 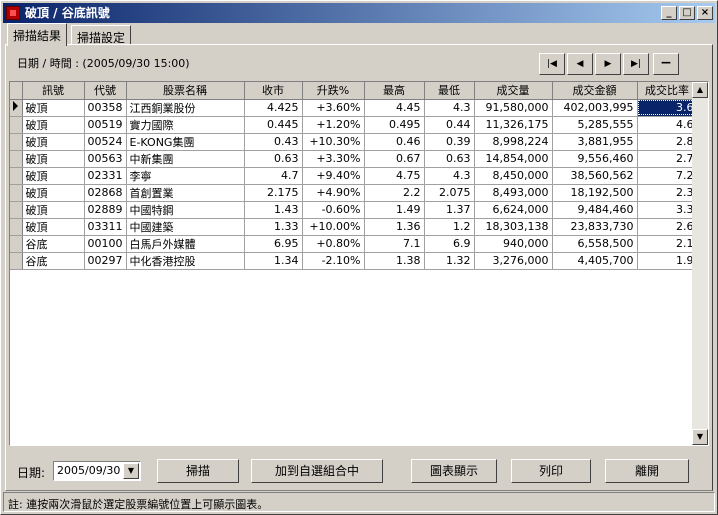 I want to click on table-cell: 8,998,224, so click(x=513, y=142).